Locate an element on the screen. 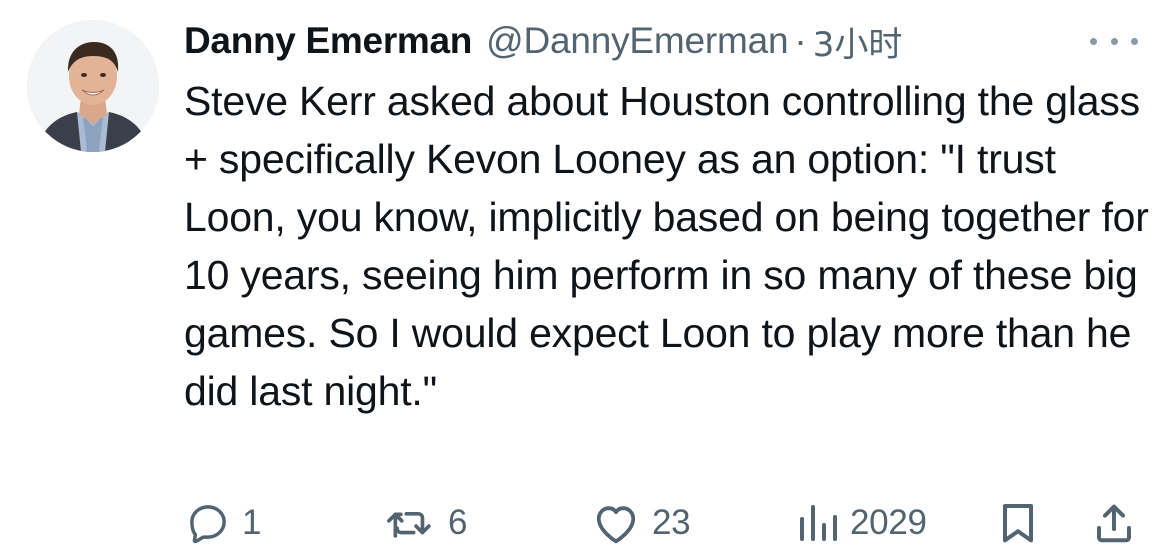 This screenshot has width=1170, height=558. like-button: 23 is located at coordinates (641, 523).